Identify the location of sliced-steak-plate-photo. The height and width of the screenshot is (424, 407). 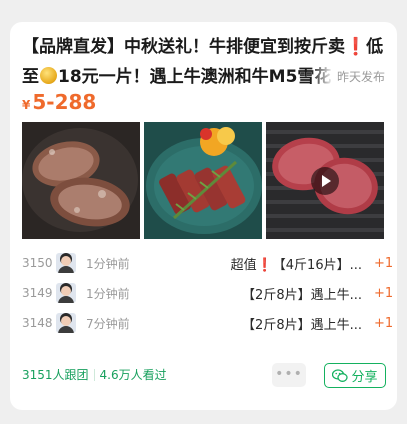
(203, 180).